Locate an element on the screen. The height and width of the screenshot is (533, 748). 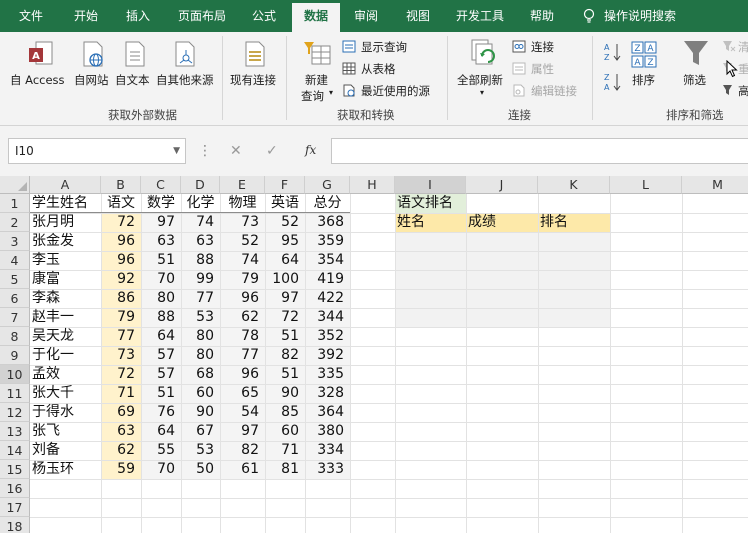
tab-insert: 插入 is located at coordinates (138, 16).